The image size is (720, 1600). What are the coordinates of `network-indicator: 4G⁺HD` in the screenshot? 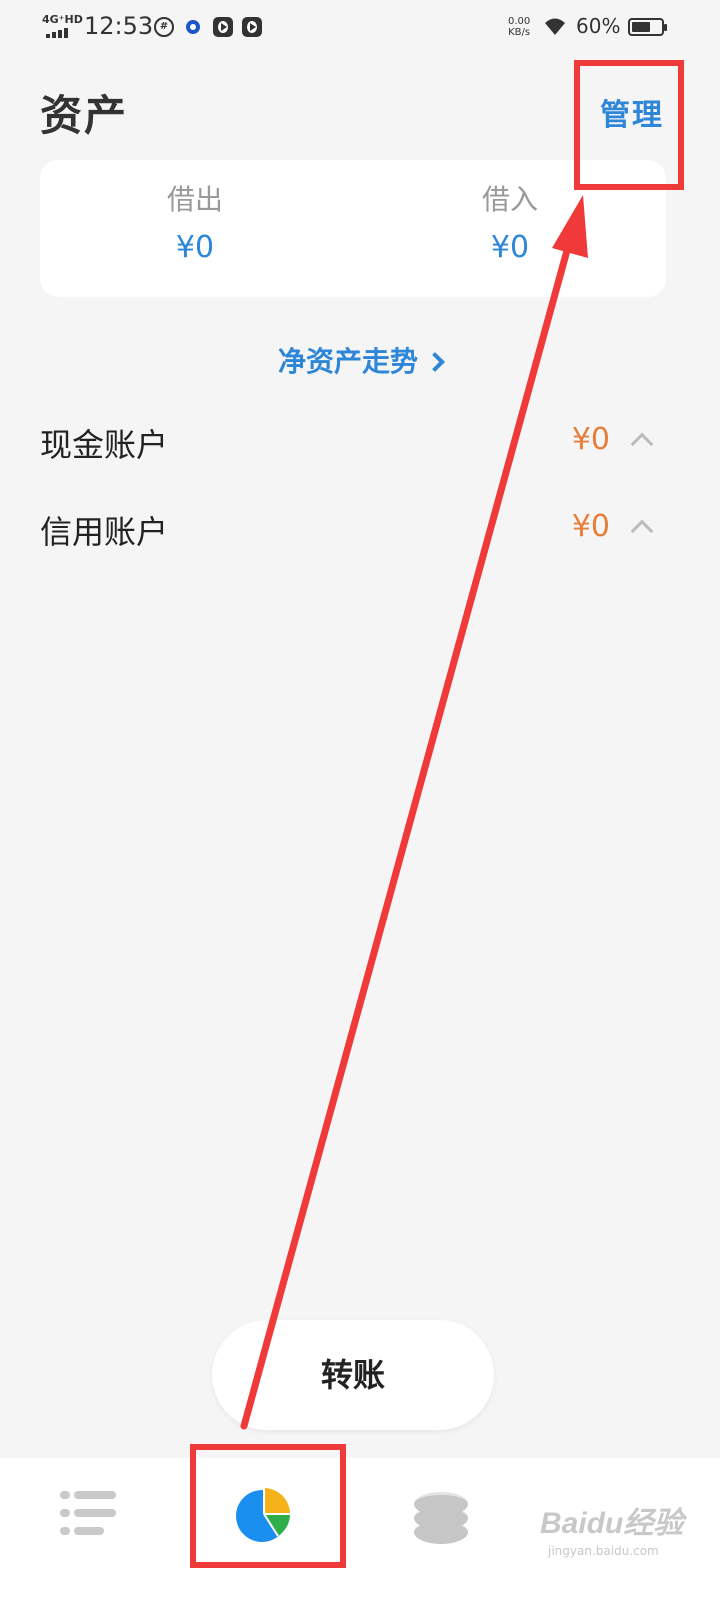 It's located at (62, 19).